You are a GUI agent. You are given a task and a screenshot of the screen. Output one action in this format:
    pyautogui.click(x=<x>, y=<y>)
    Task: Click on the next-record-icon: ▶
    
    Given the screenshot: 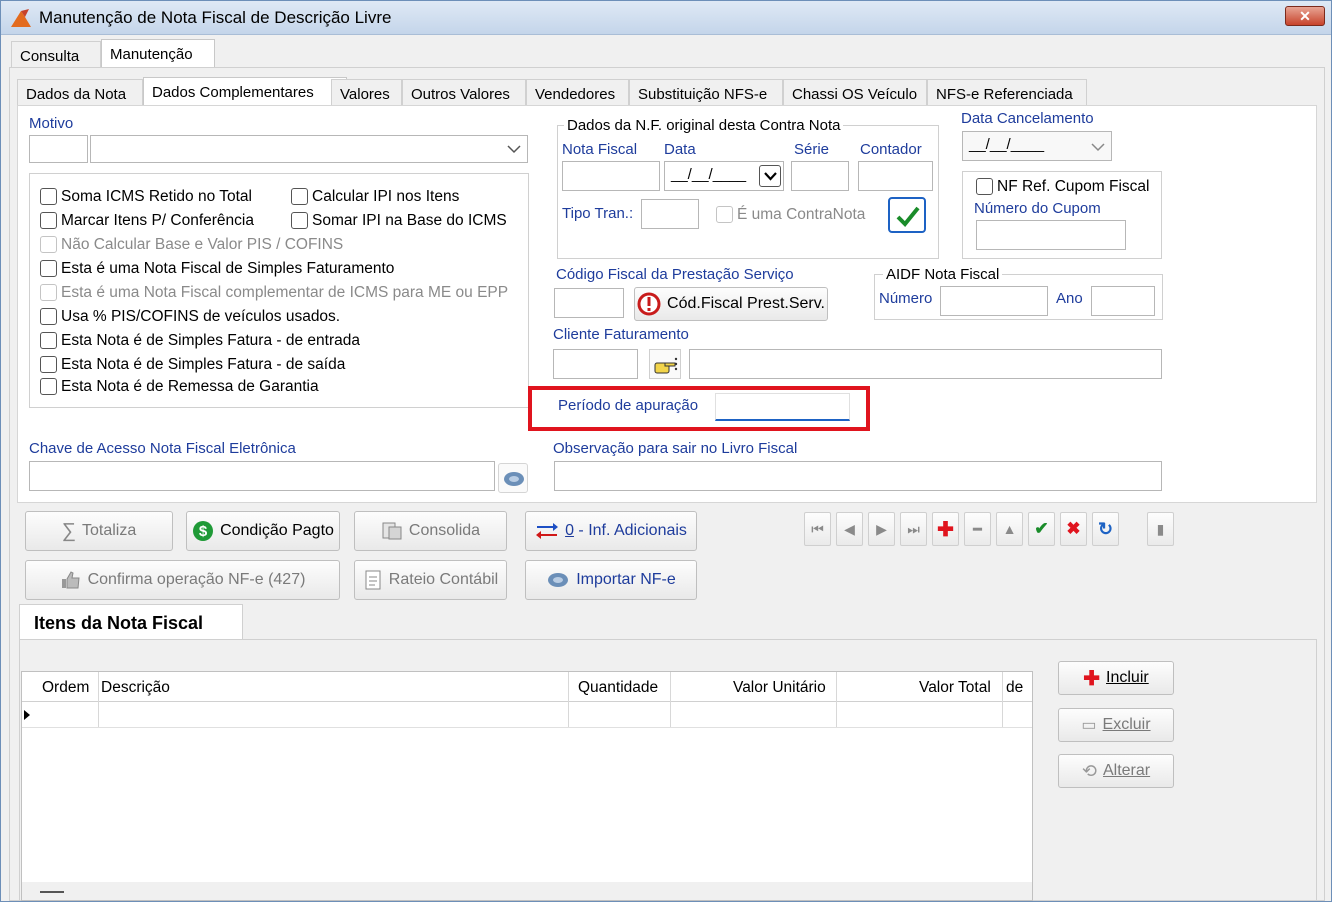 What is the action you would take?
    pyautogui.click(x=881, y=529)
    